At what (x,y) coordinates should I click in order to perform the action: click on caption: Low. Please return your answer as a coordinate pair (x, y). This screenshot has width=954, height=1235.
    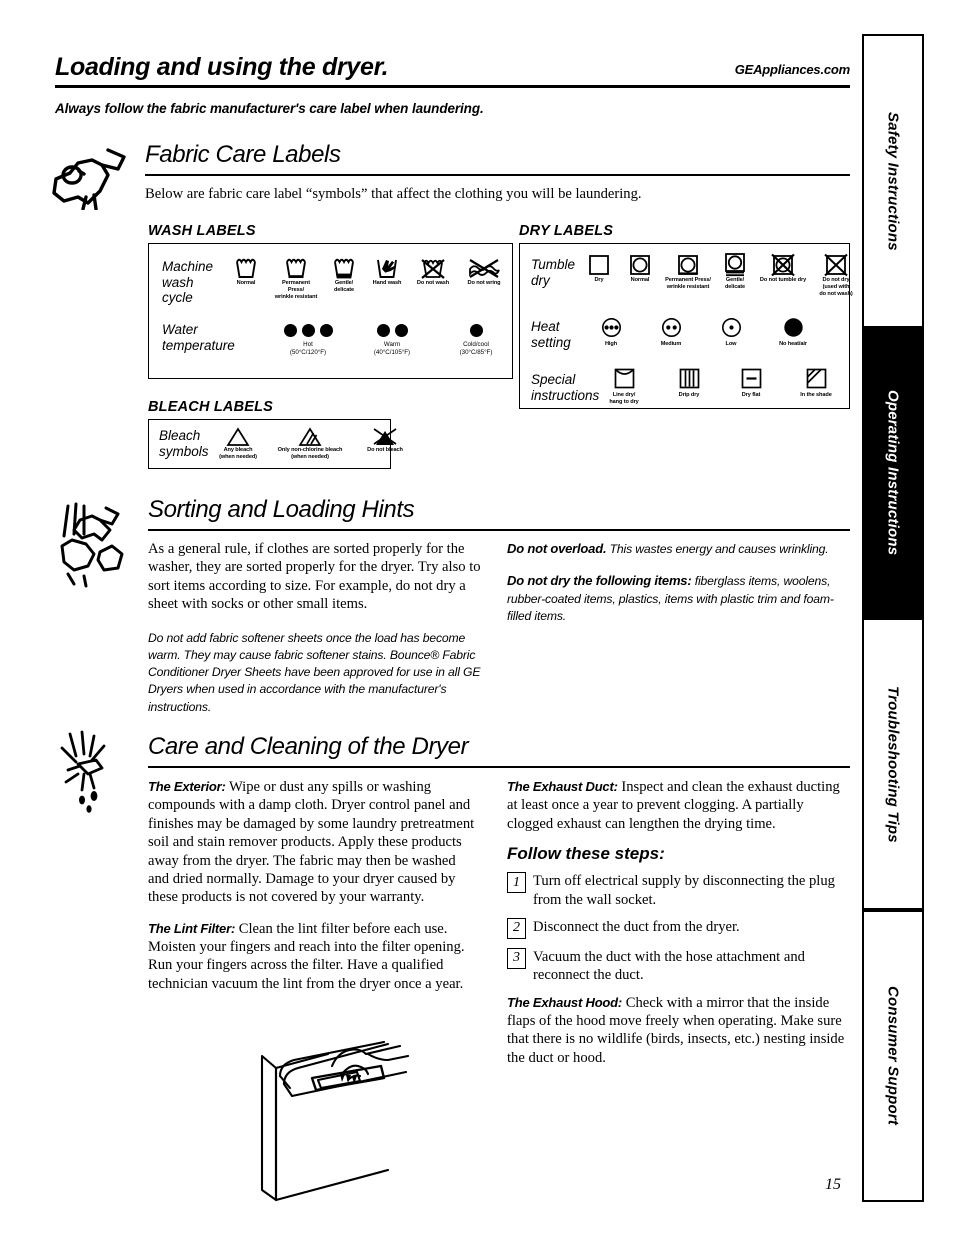
    Looking at the image, I should click on (731, 344).